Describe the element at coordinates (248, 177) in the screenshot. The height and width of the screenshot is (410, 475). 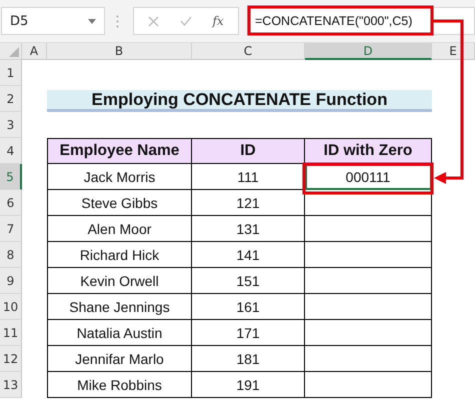
I see `table-cell: 111` at that location.